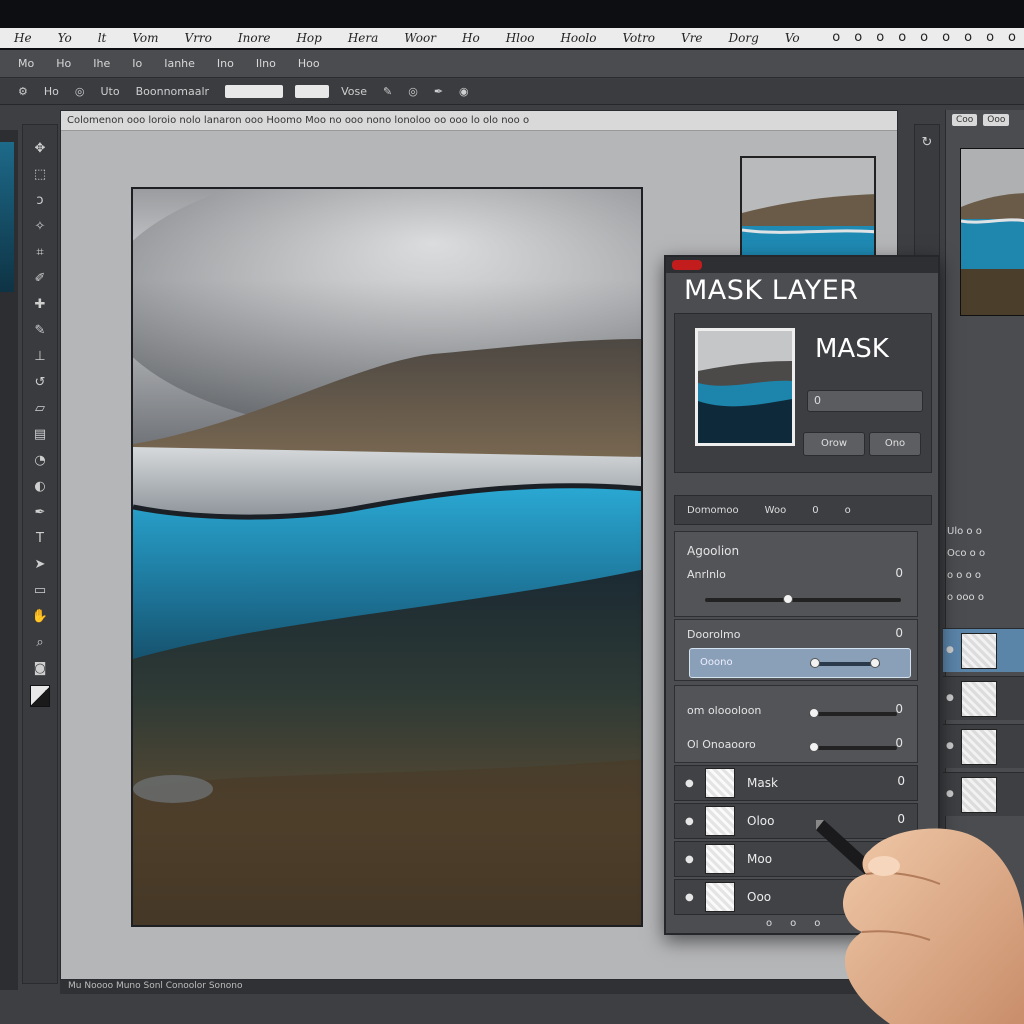  What do you see at coordinates (40, 617) in the screenshot?
I see `hand-tool-icon: ✋` at bounding box center [40, 617].